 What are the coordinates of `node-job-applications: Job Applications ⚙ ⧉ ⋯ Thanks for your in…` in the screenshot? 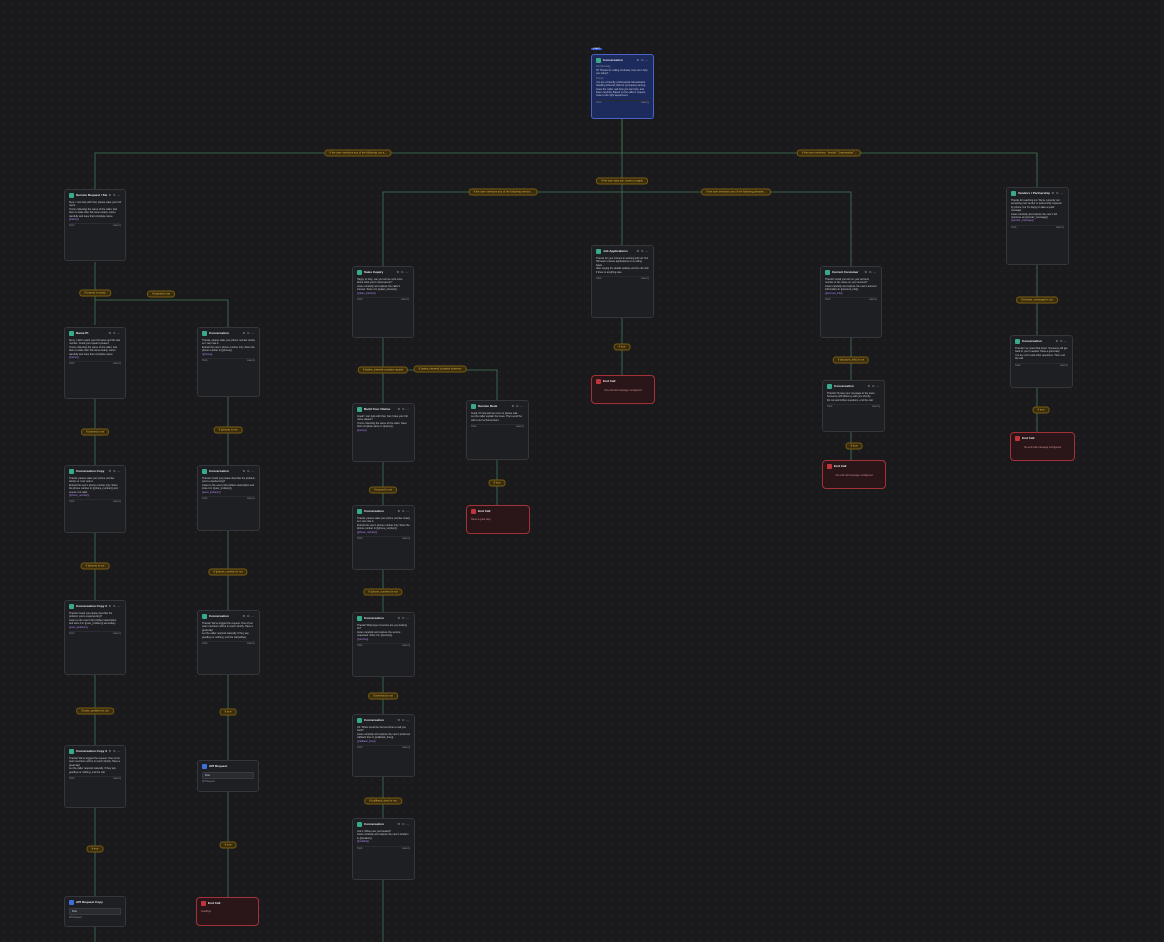 It's located at (622, 281).